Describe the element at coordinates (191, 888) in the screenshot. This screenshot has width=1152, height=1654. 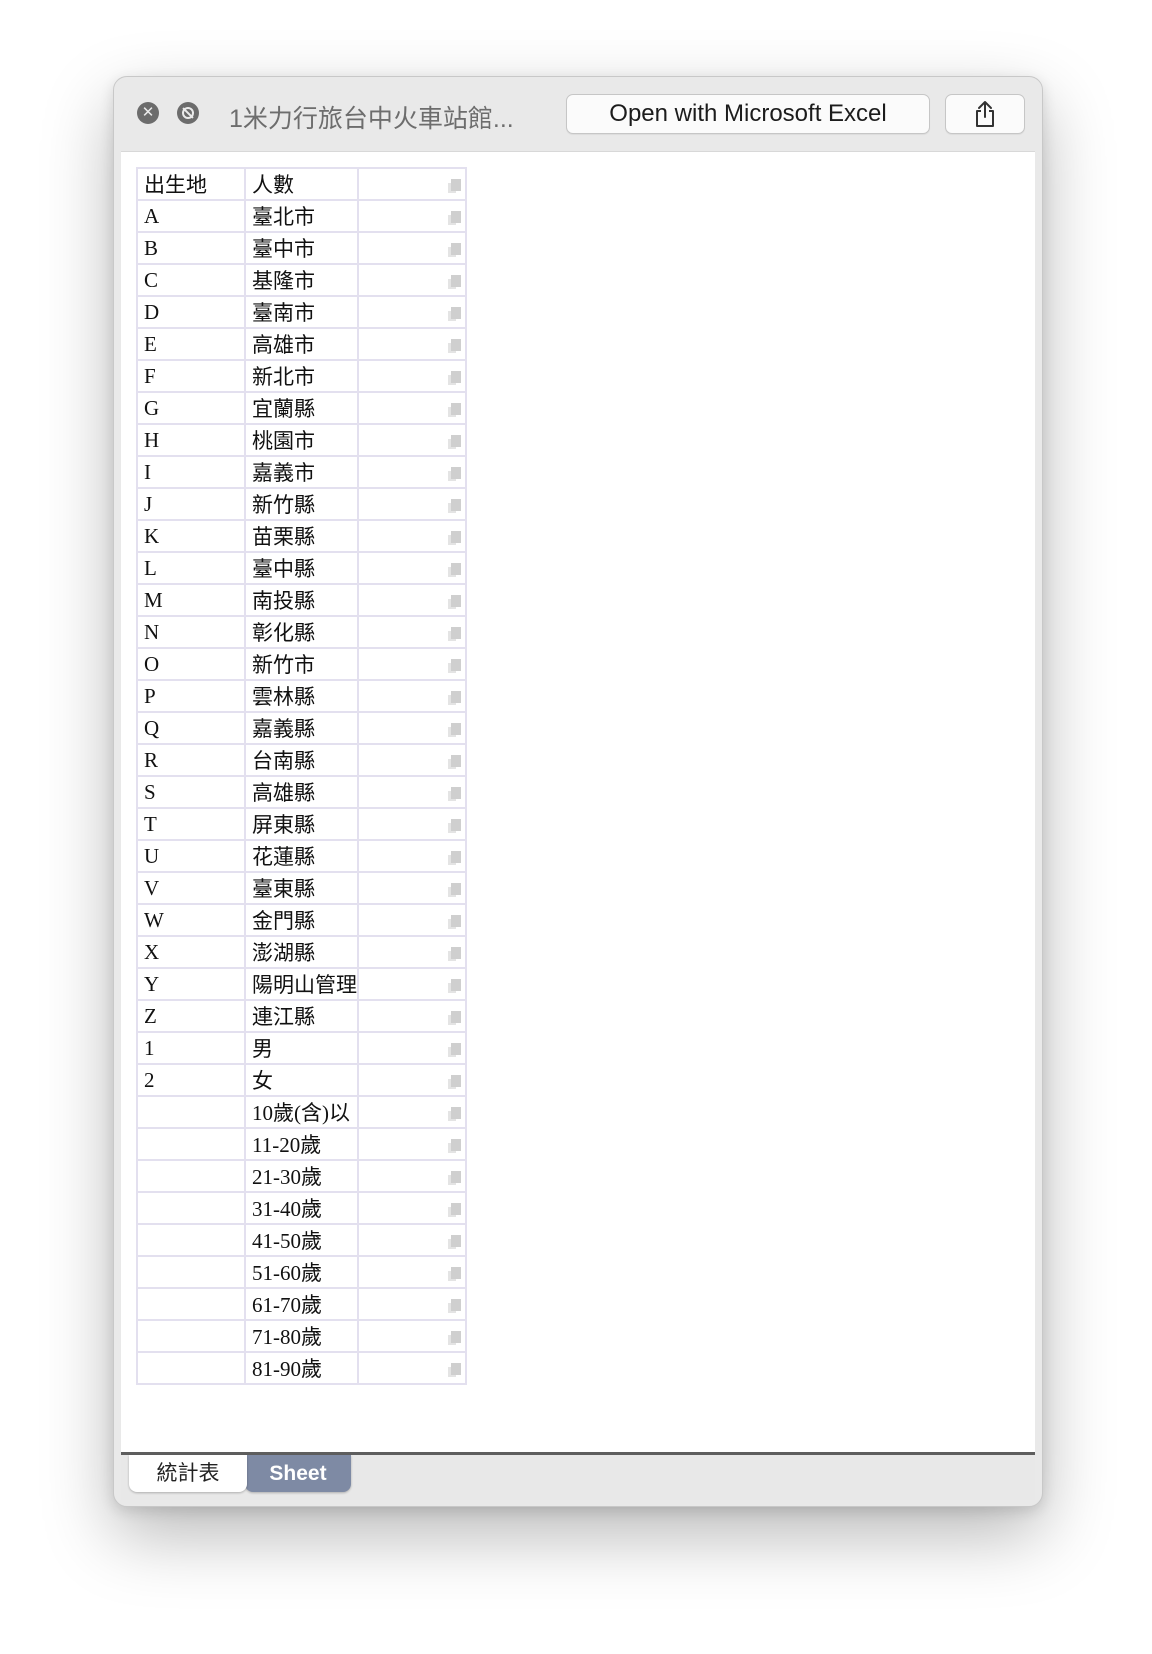
I see `code-cell: V` at that location.